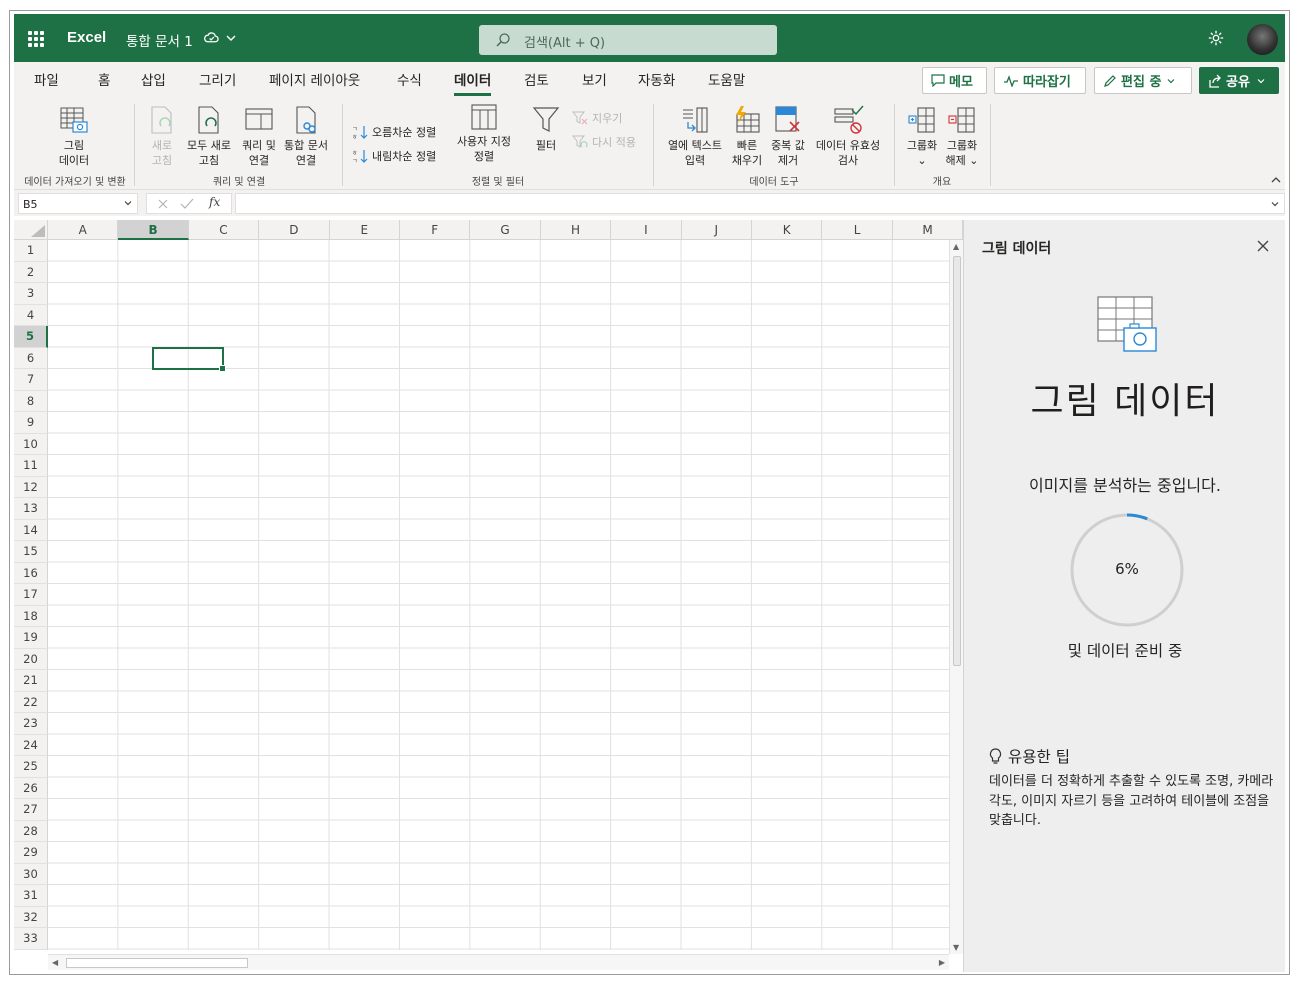 The width and height of the screenshot is (1298, 984). What do you see at coordinates (604, 142) in the screenshot?
I see `reapply-button: 다시 적용` at bounding box center [604, 142].